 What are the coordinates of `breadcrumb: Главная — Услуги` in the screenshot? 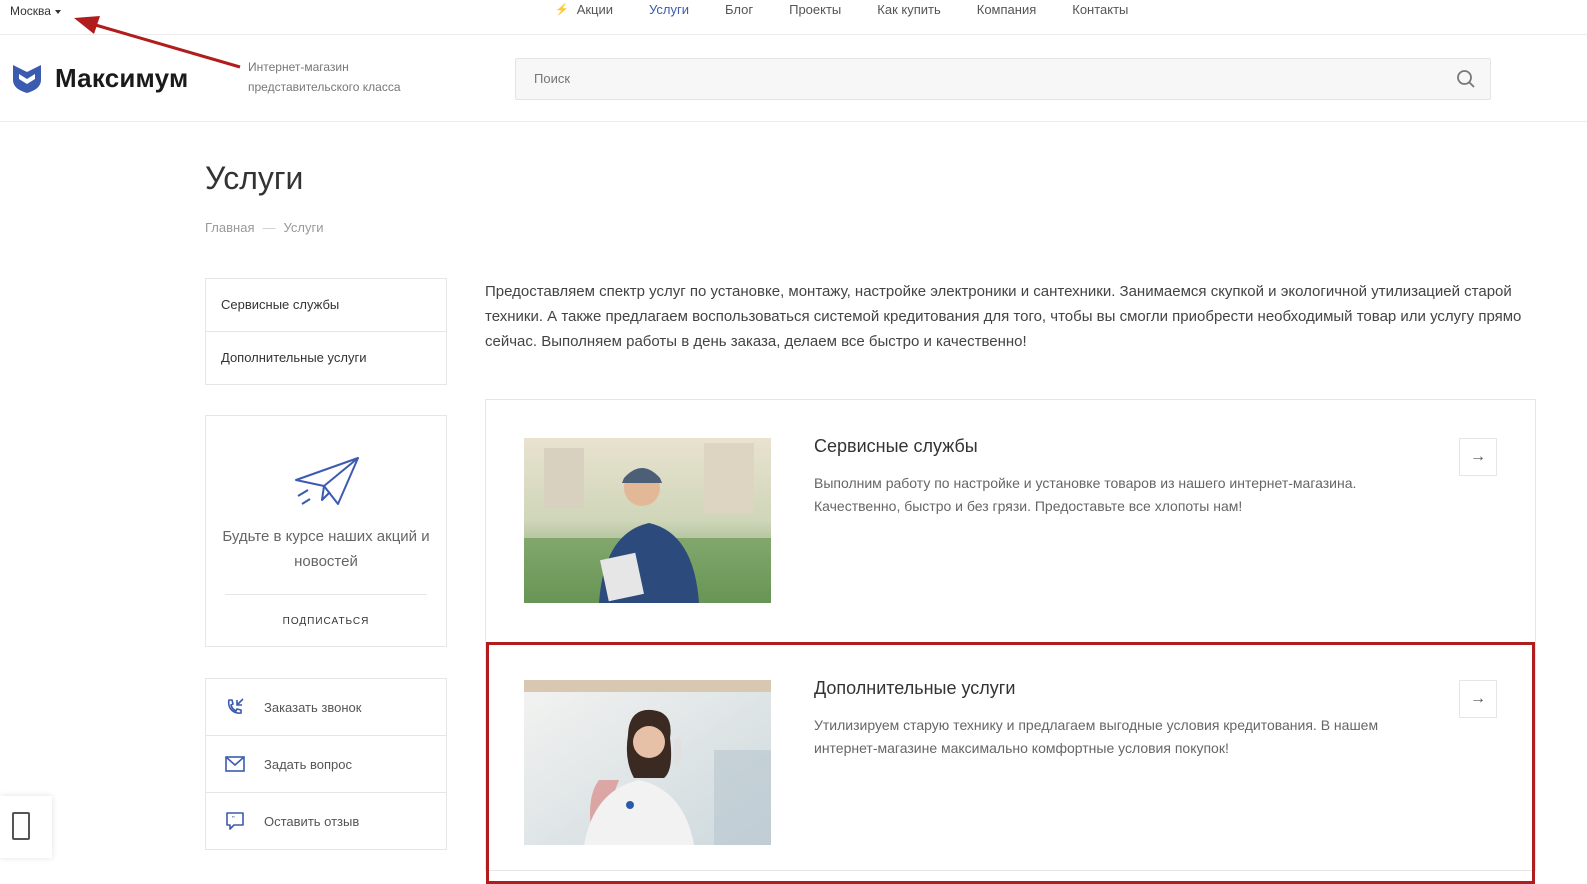 It's located at (264, 227).